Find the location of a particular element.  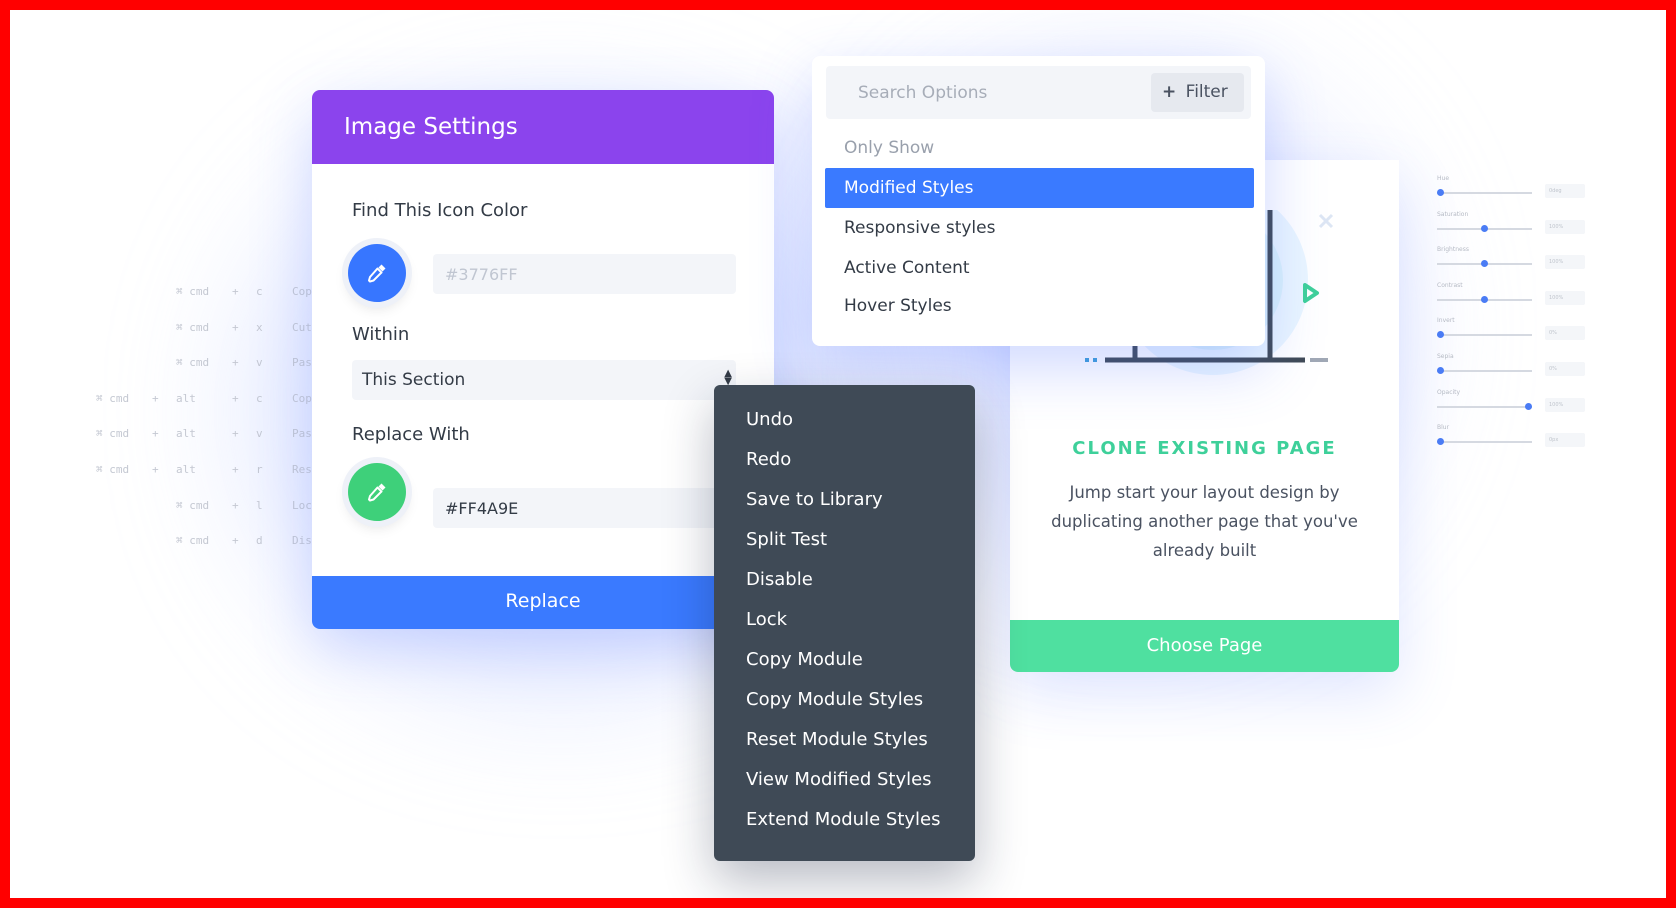

shortcut-row: ⌘ cmd + alt + c Cop is located at coordinates (208, 409).